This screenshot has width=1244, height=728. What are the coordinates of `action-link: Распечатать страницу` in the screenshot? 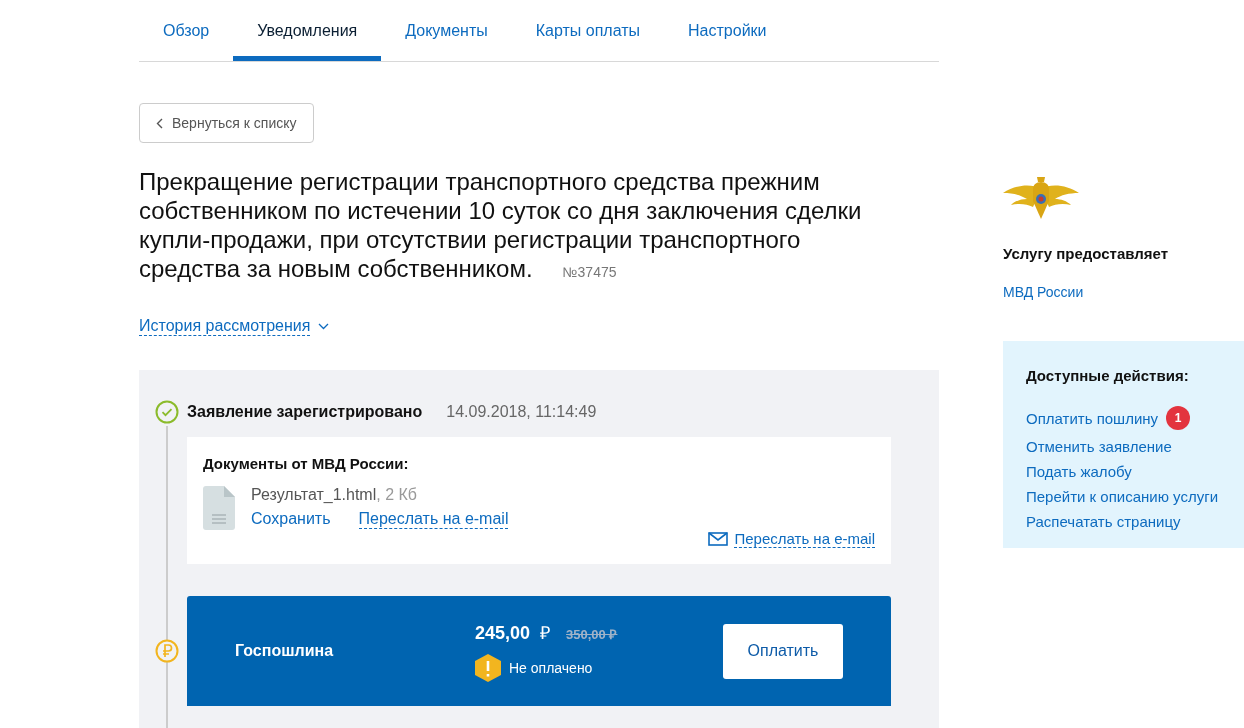 It's located at (1103, 521).